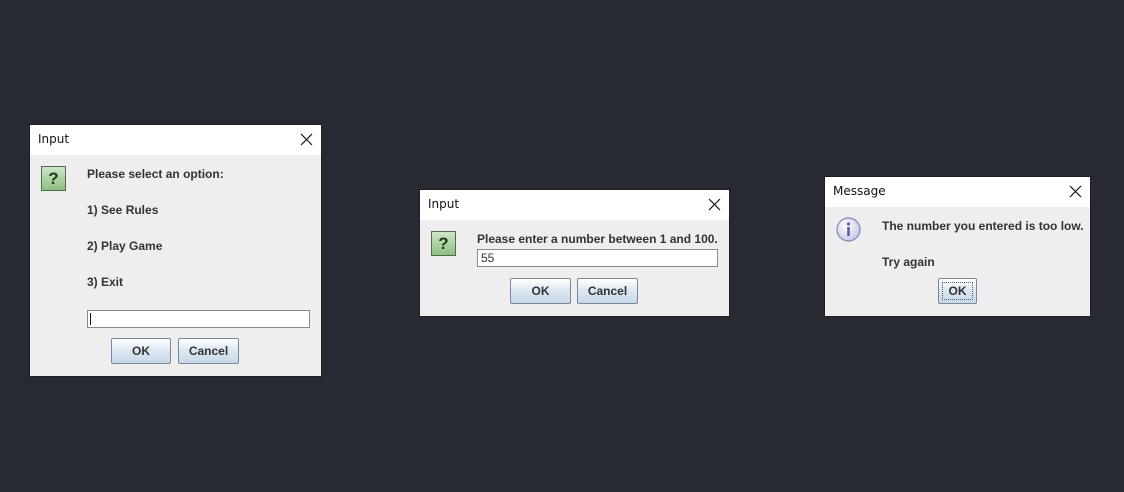 This screenshot has width=1124, height=492. I want to click on menu-dialog-titlebar: Input, so click(175, 140).